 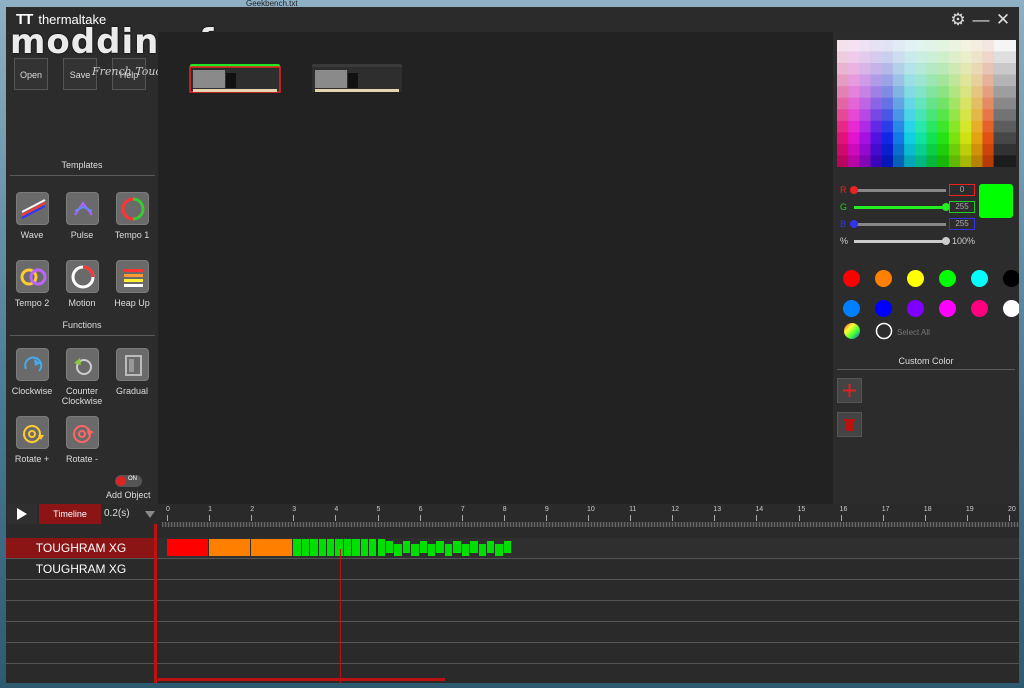 I want to click on add-object-toggle: ON, so click(x=128, y=481).